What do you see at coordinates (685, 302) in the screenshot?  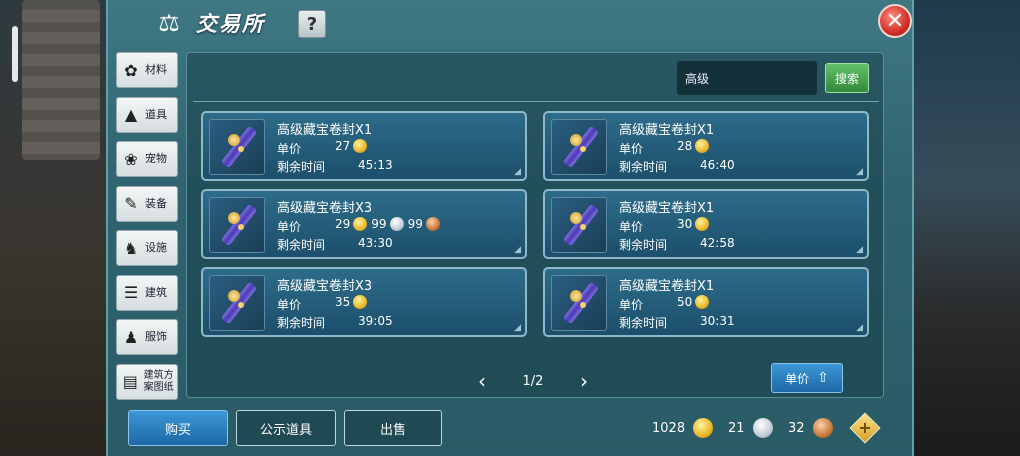 I see `gold-amount: 50` at bounding box center [685, 302].